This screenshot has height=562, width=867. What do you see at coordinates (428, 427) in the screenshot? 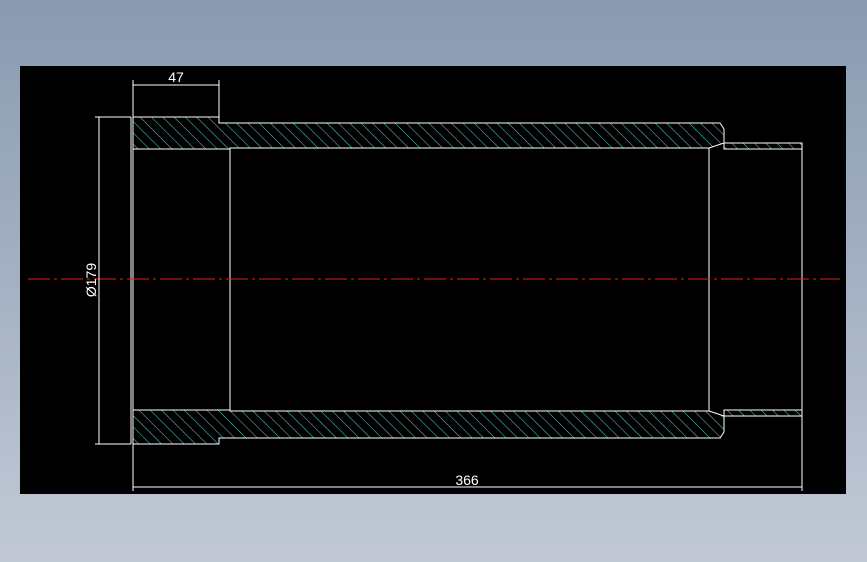
I see `bottom-wall-section` at bounding box center [428, 427].